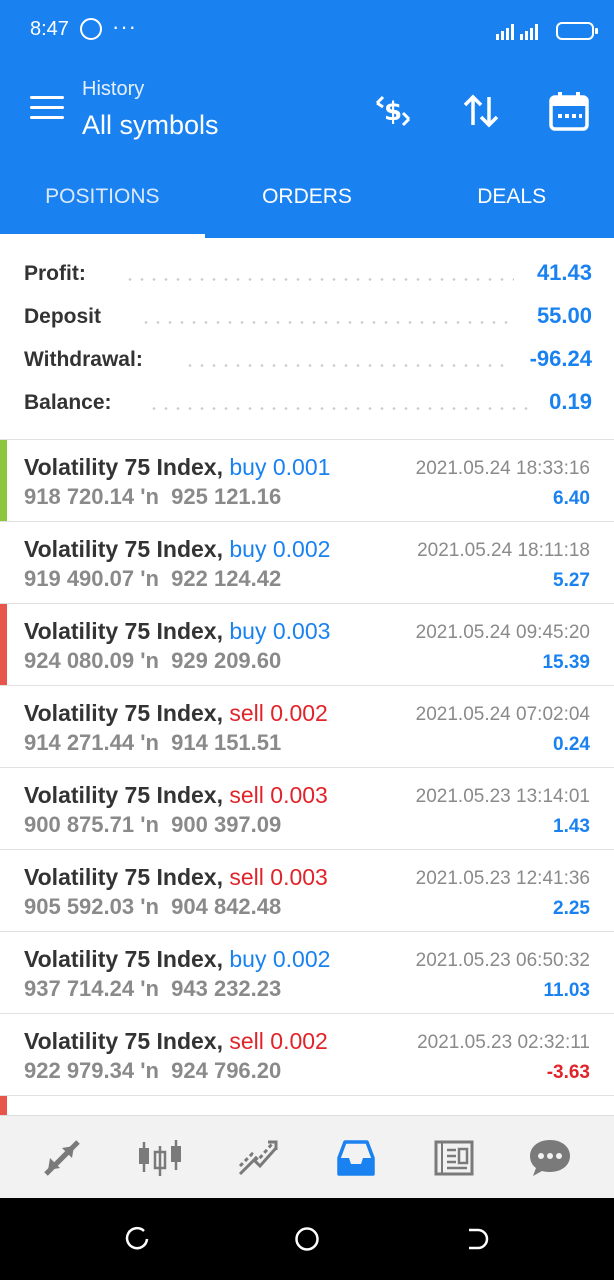  I want to click on news-icon, so click(454, 1158).